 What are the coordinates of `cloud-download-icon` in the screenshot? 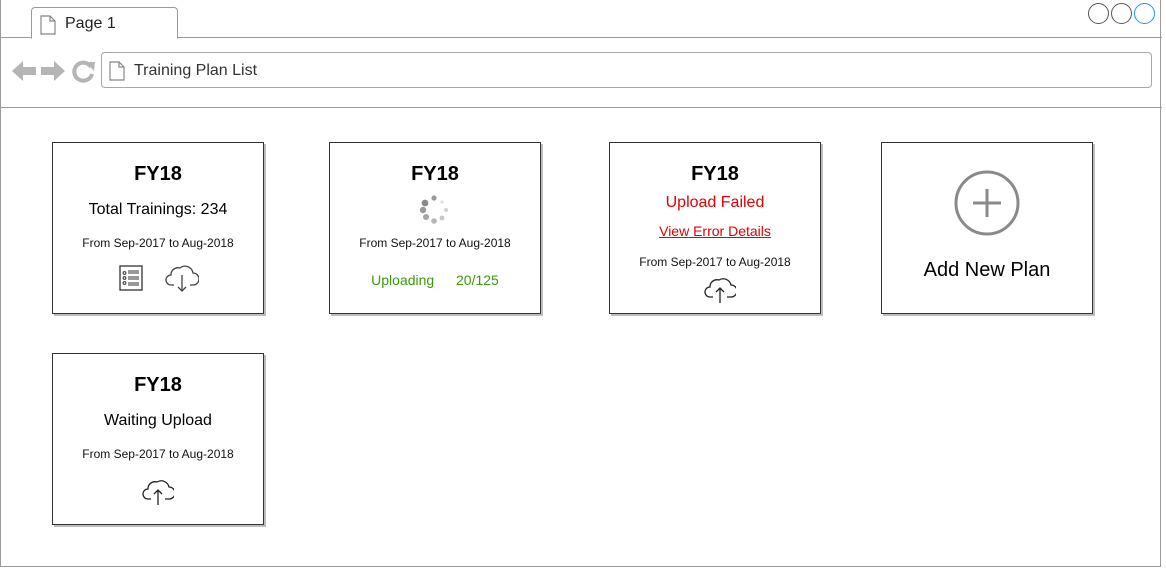 It's located at (182, 278).